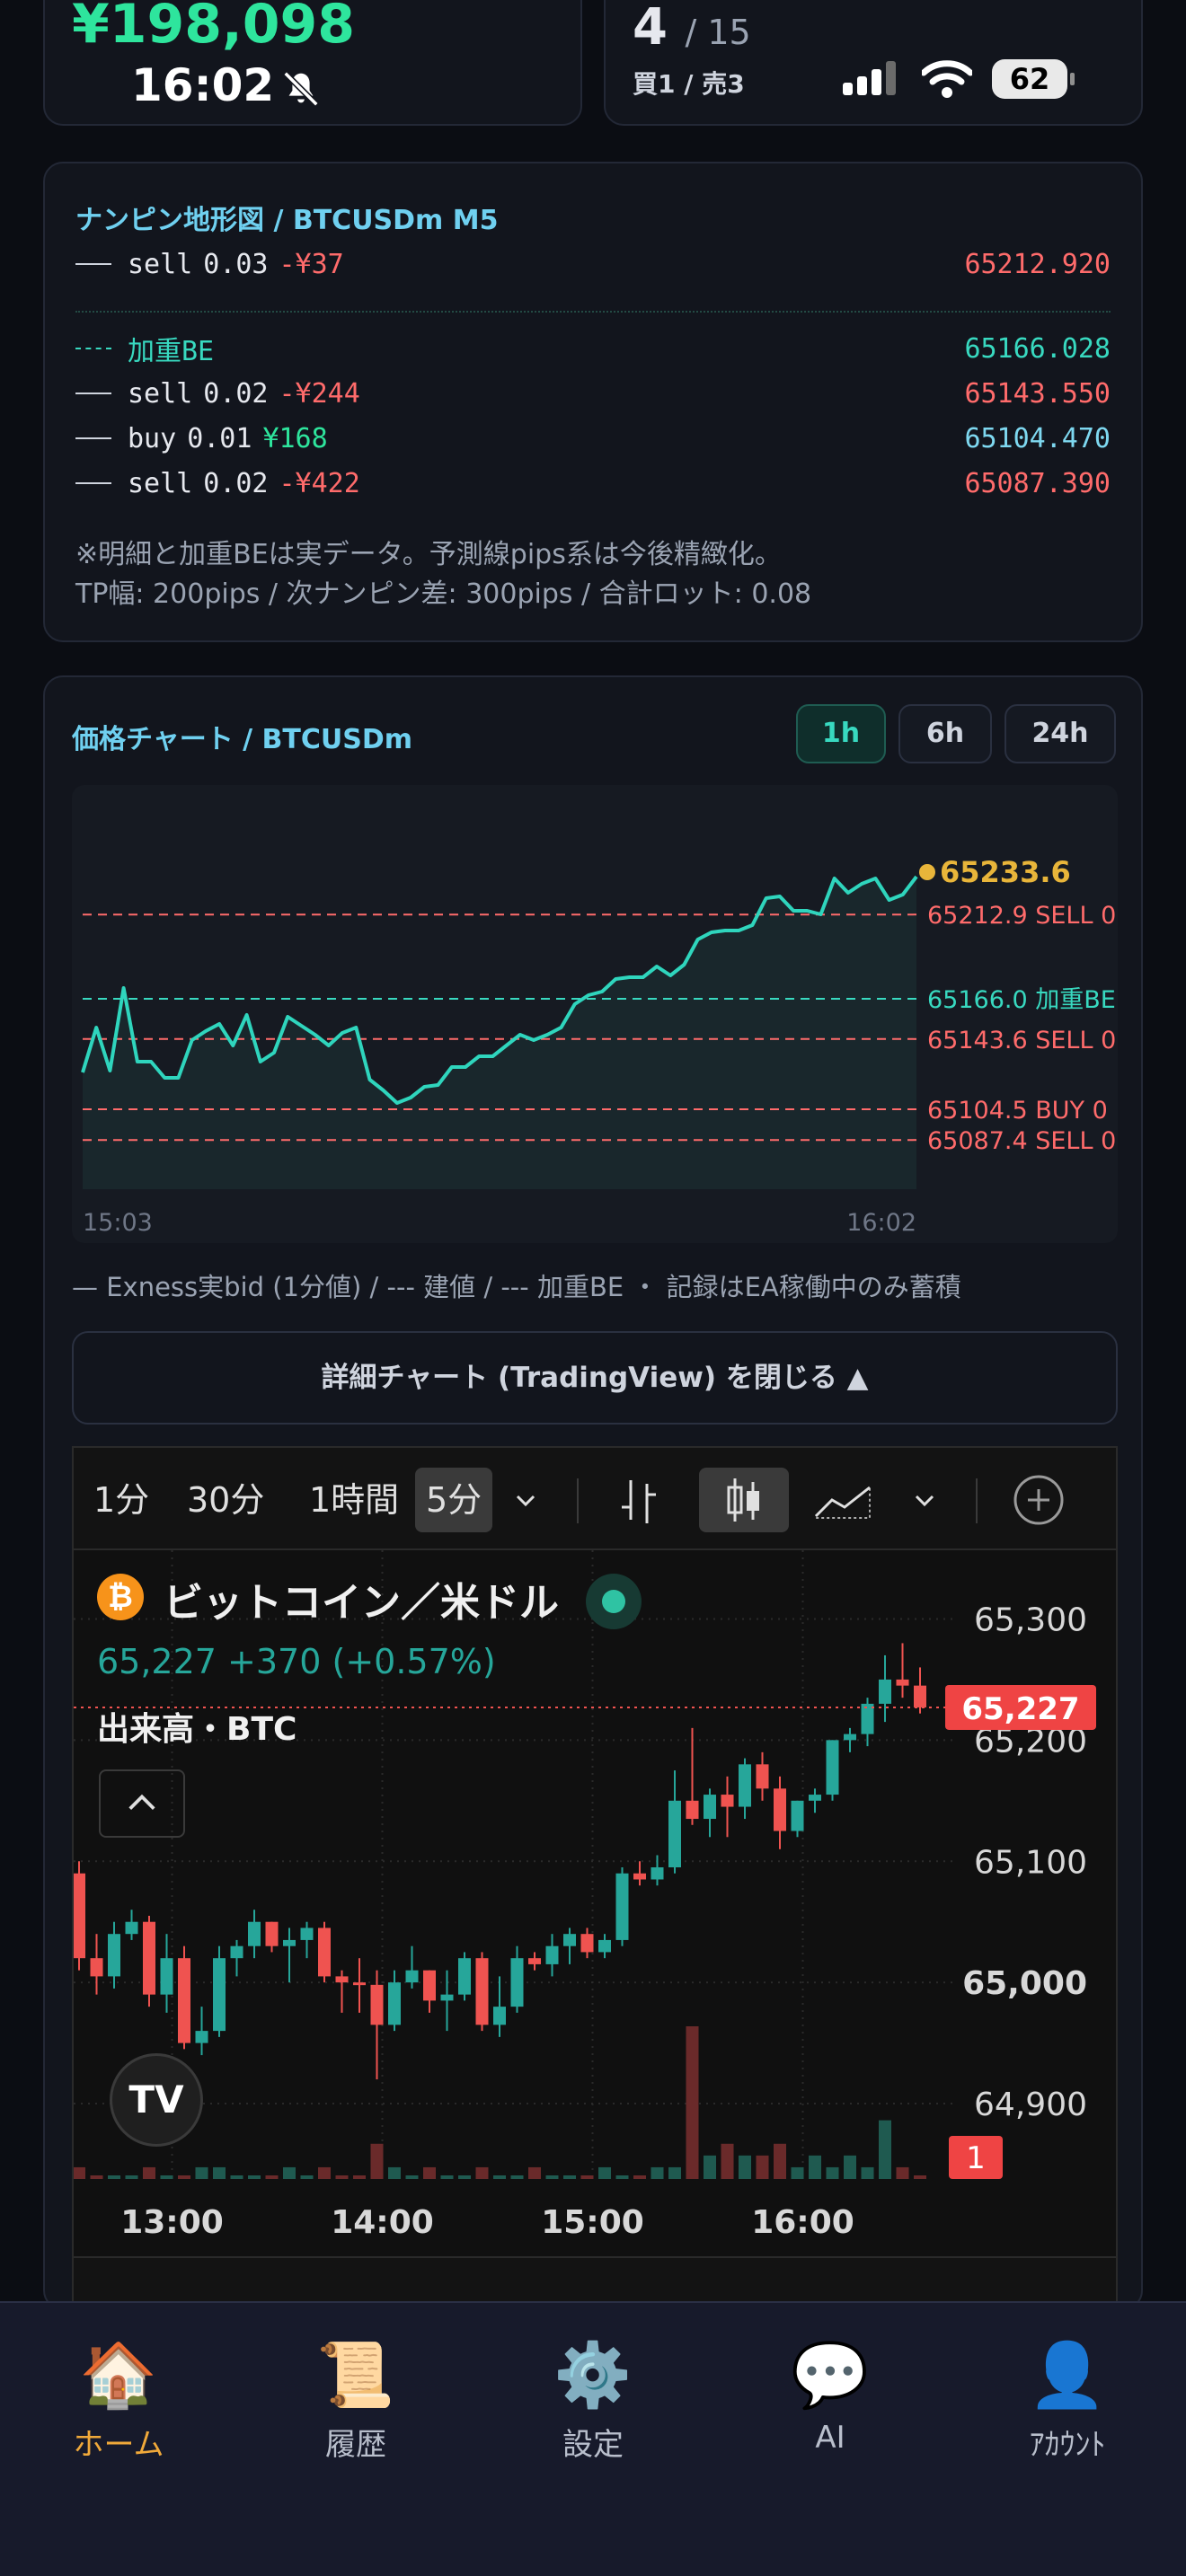  What do you see at coordinates (319, 393) in the screenshot?
I see `position-pl: -¥244` at bounding box center [319, 393].